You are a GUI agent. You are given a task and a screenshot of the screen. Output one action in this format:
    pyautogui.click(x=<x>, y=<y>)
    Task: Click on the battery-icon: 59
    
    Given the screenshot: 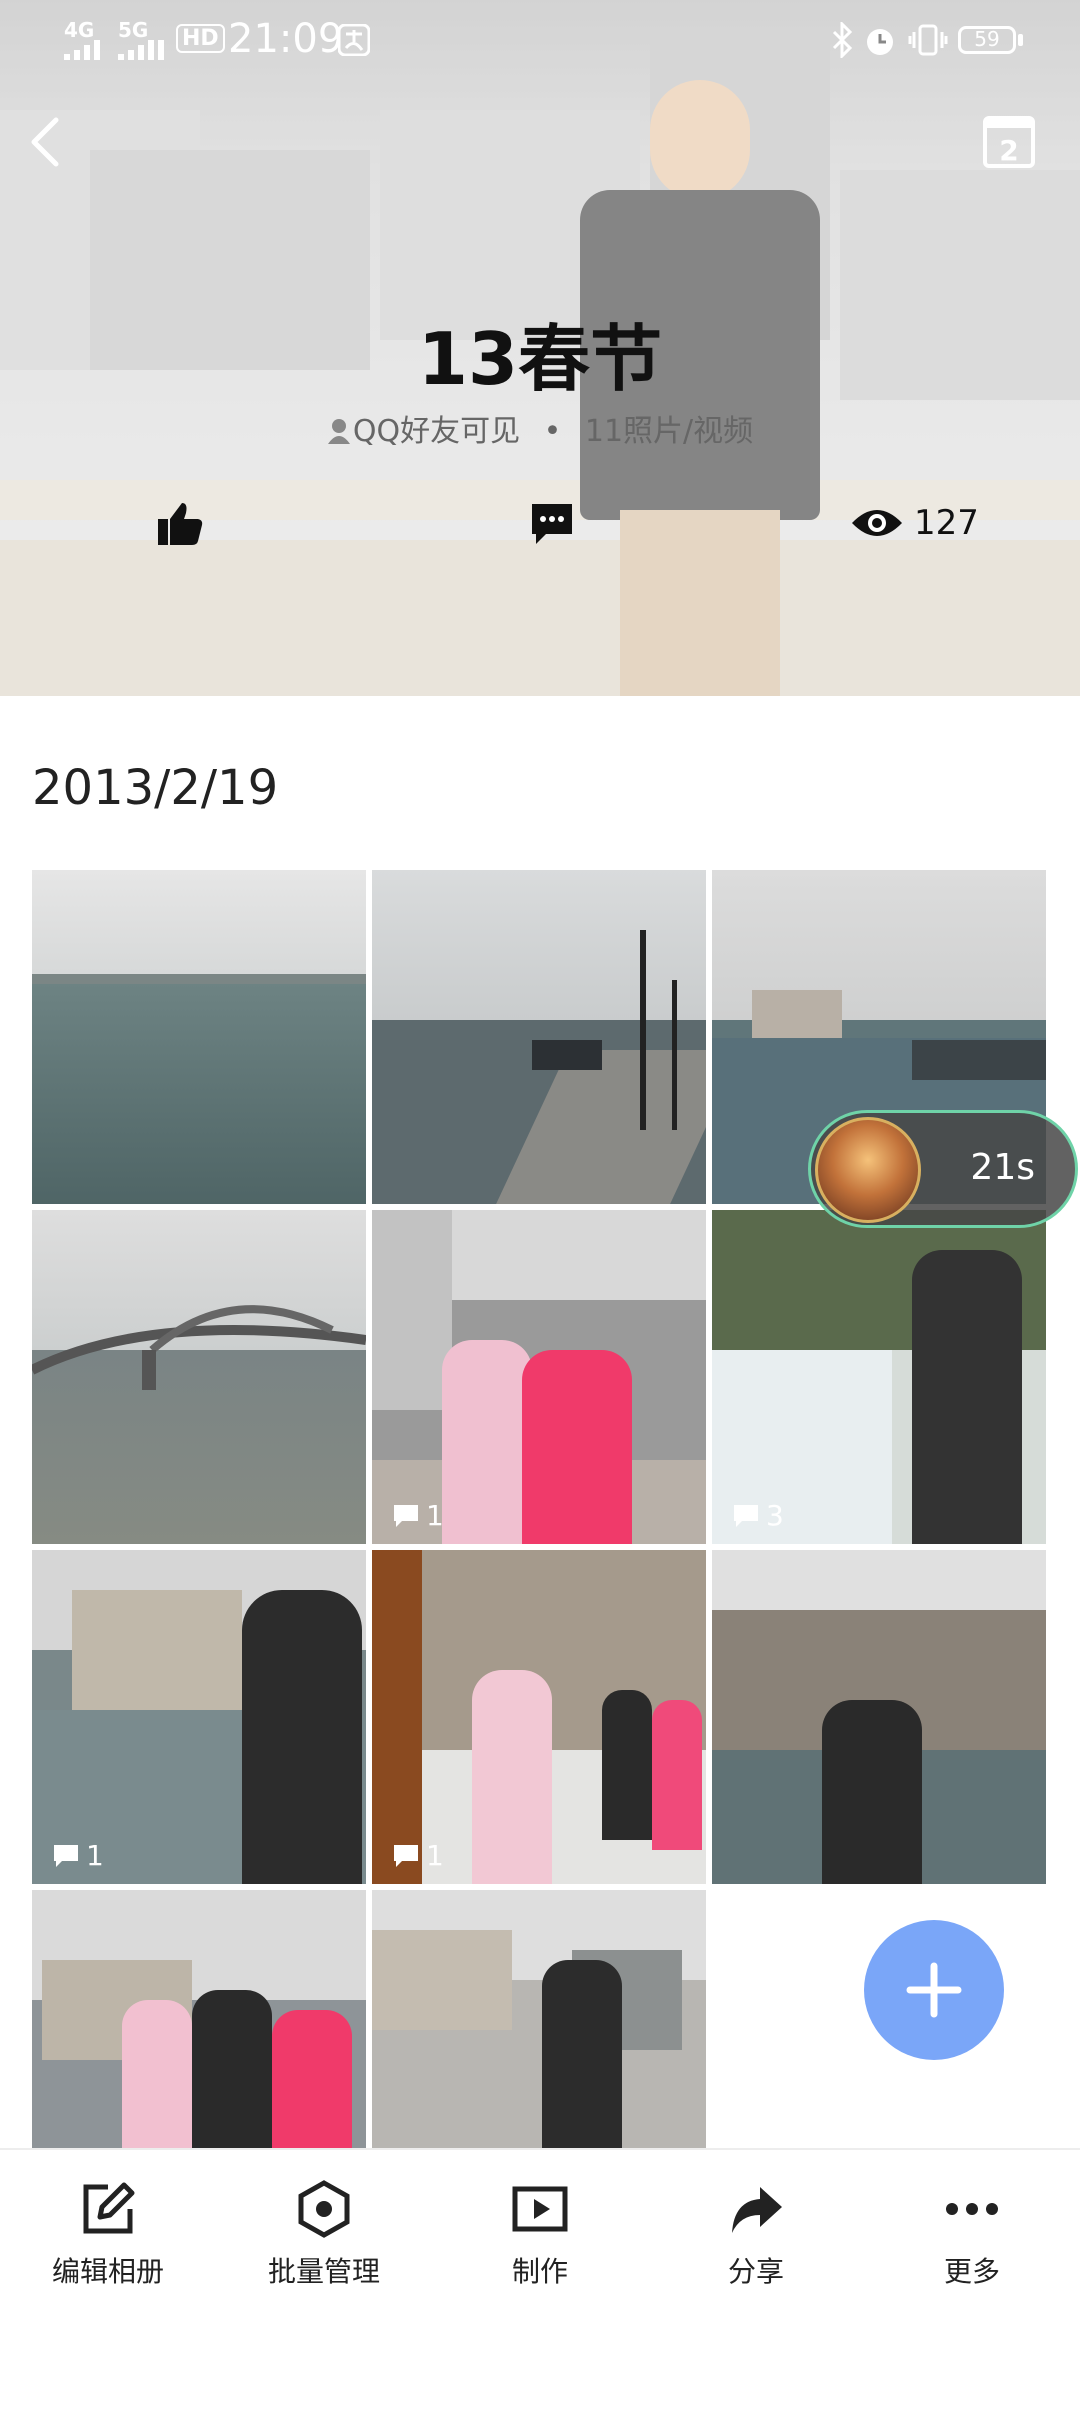 What is the action you would take?
    pyautogui.click(x=987, y=40)
    